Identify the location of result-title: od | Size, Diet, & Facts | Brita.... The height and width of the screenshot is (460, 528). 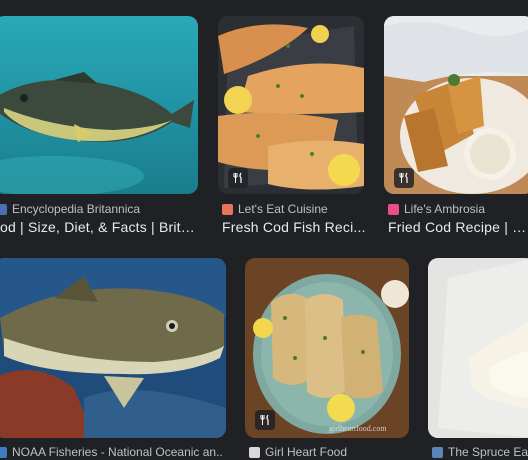
(98, 228).